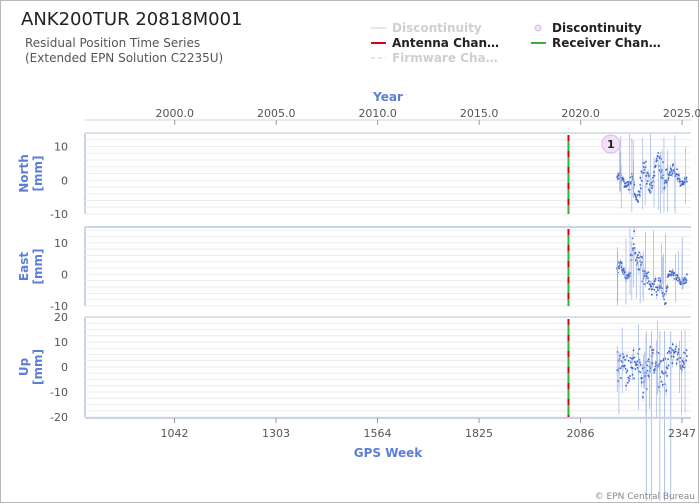 This screenshot has height=504, width=700. I want to click on bottom-tick-label-0: 1042, so click(174, 433).